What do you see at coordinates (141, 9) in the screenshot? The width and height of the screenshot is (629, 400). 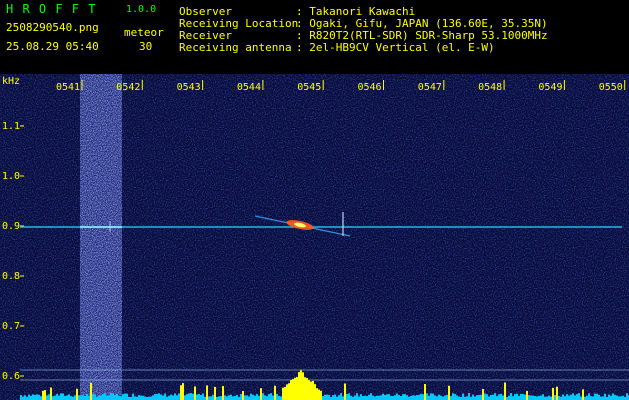 I see `app-version: 1.0.0` at bounding box center [141, 9].